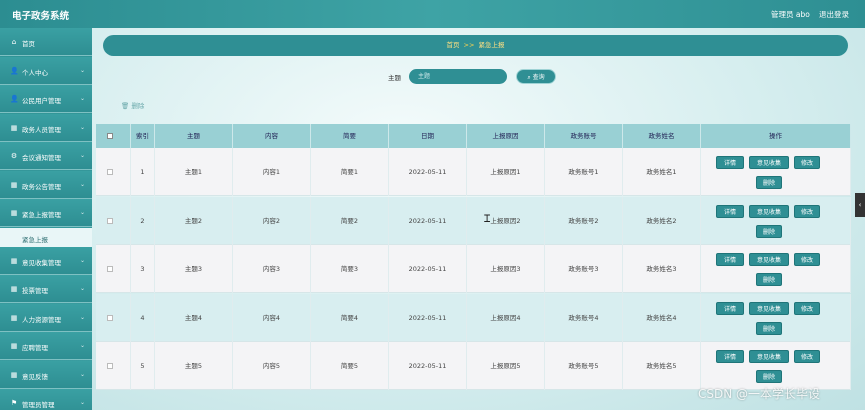 This screenshot has height=410, width=865. What do you see at coordinates (41, 101) in the screenshot?
I see `sidebar-item-label: 公民用户管理` at bounding box center [41, 101].